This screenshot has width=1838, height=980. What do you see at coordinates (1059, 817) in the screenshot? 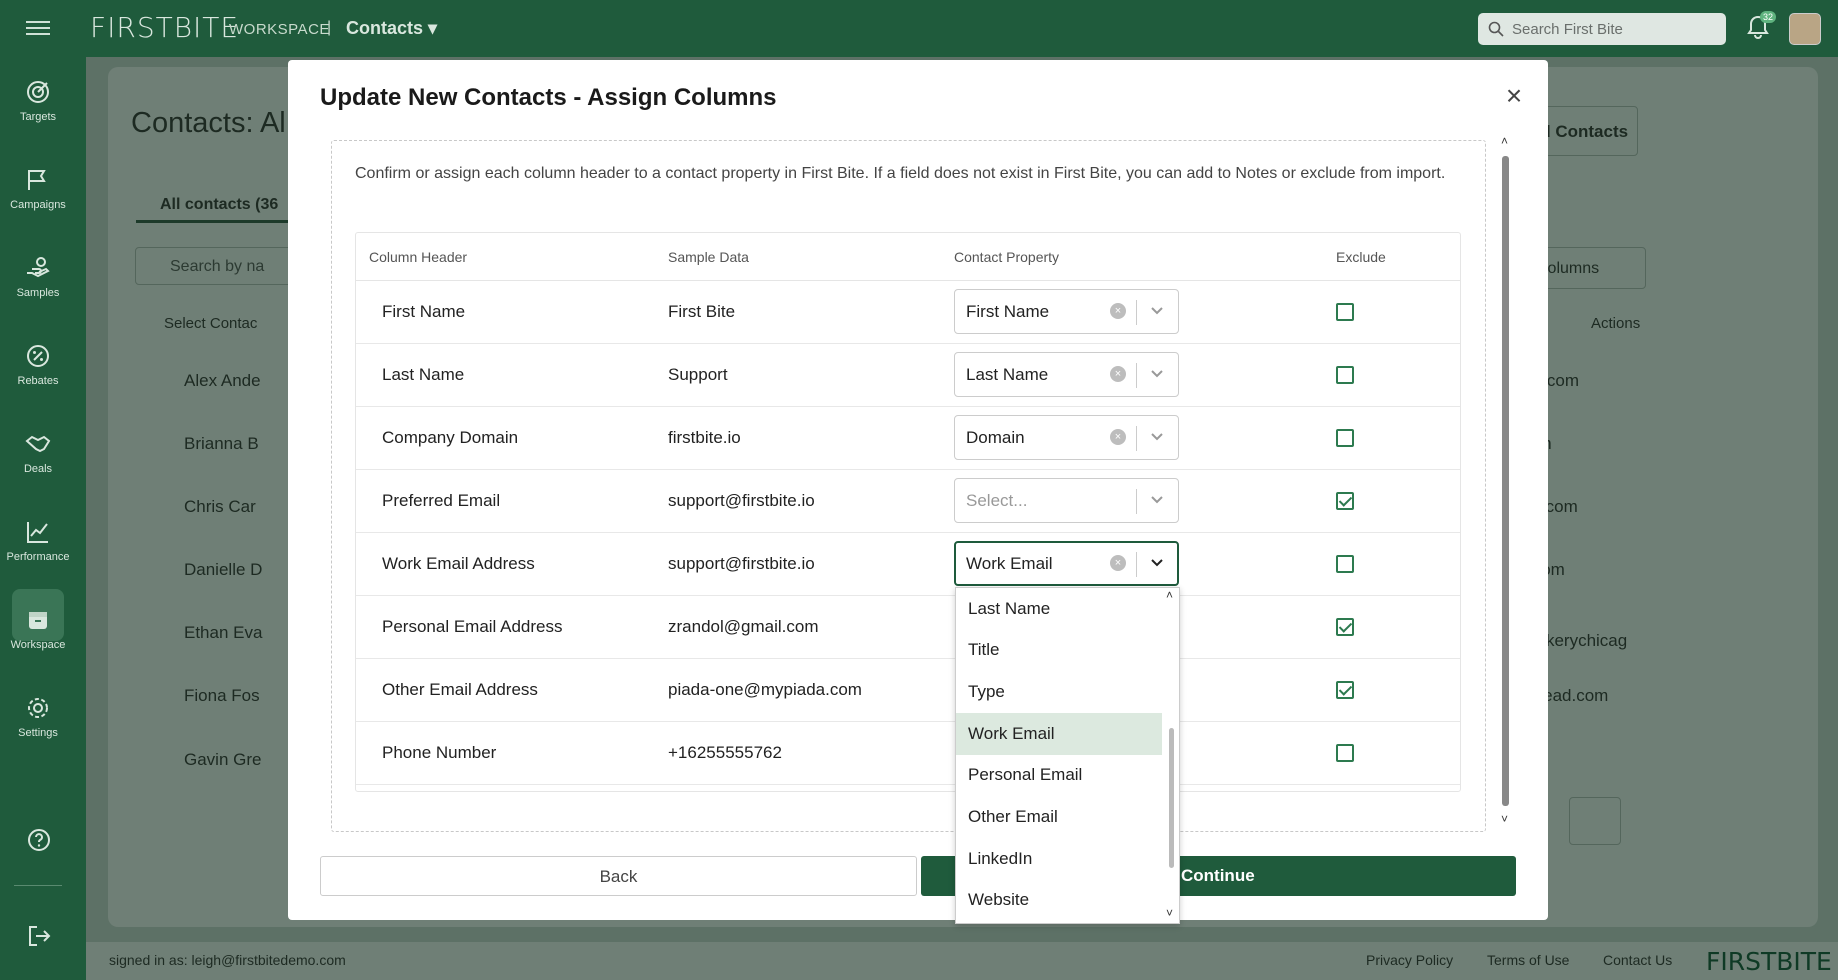
I see `dropdown-option: Other Email` at bounding box center [1059, 817].